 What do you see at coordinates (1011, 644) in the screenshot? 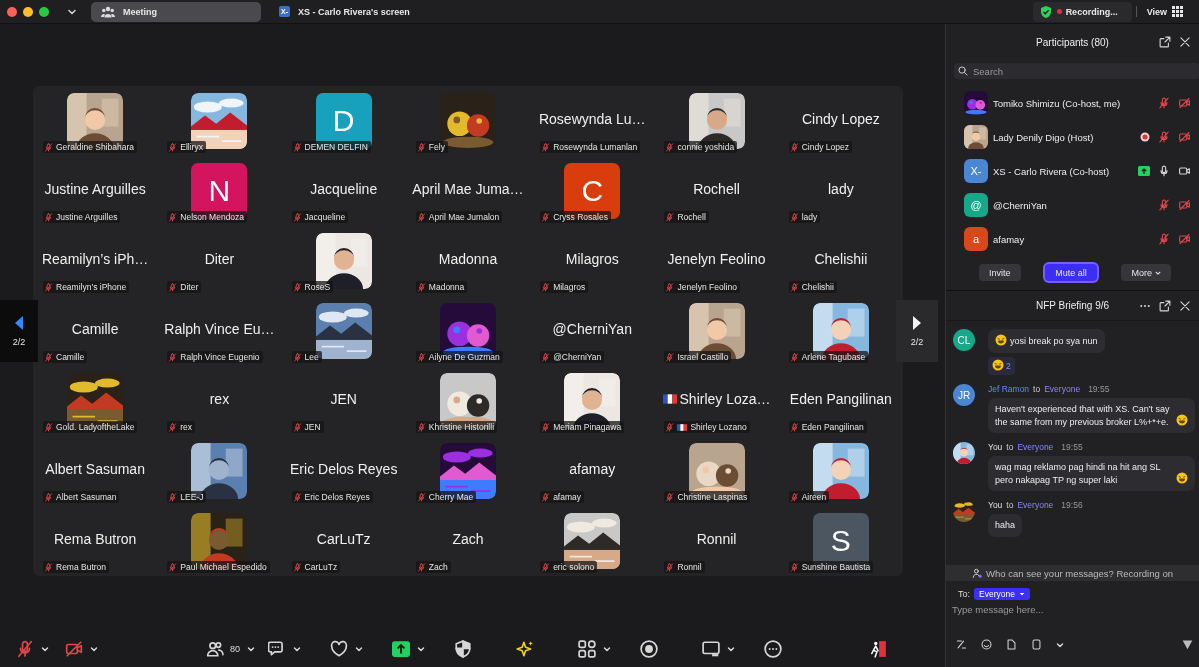
I see `file-icon` at bounding box center [1011, 644].